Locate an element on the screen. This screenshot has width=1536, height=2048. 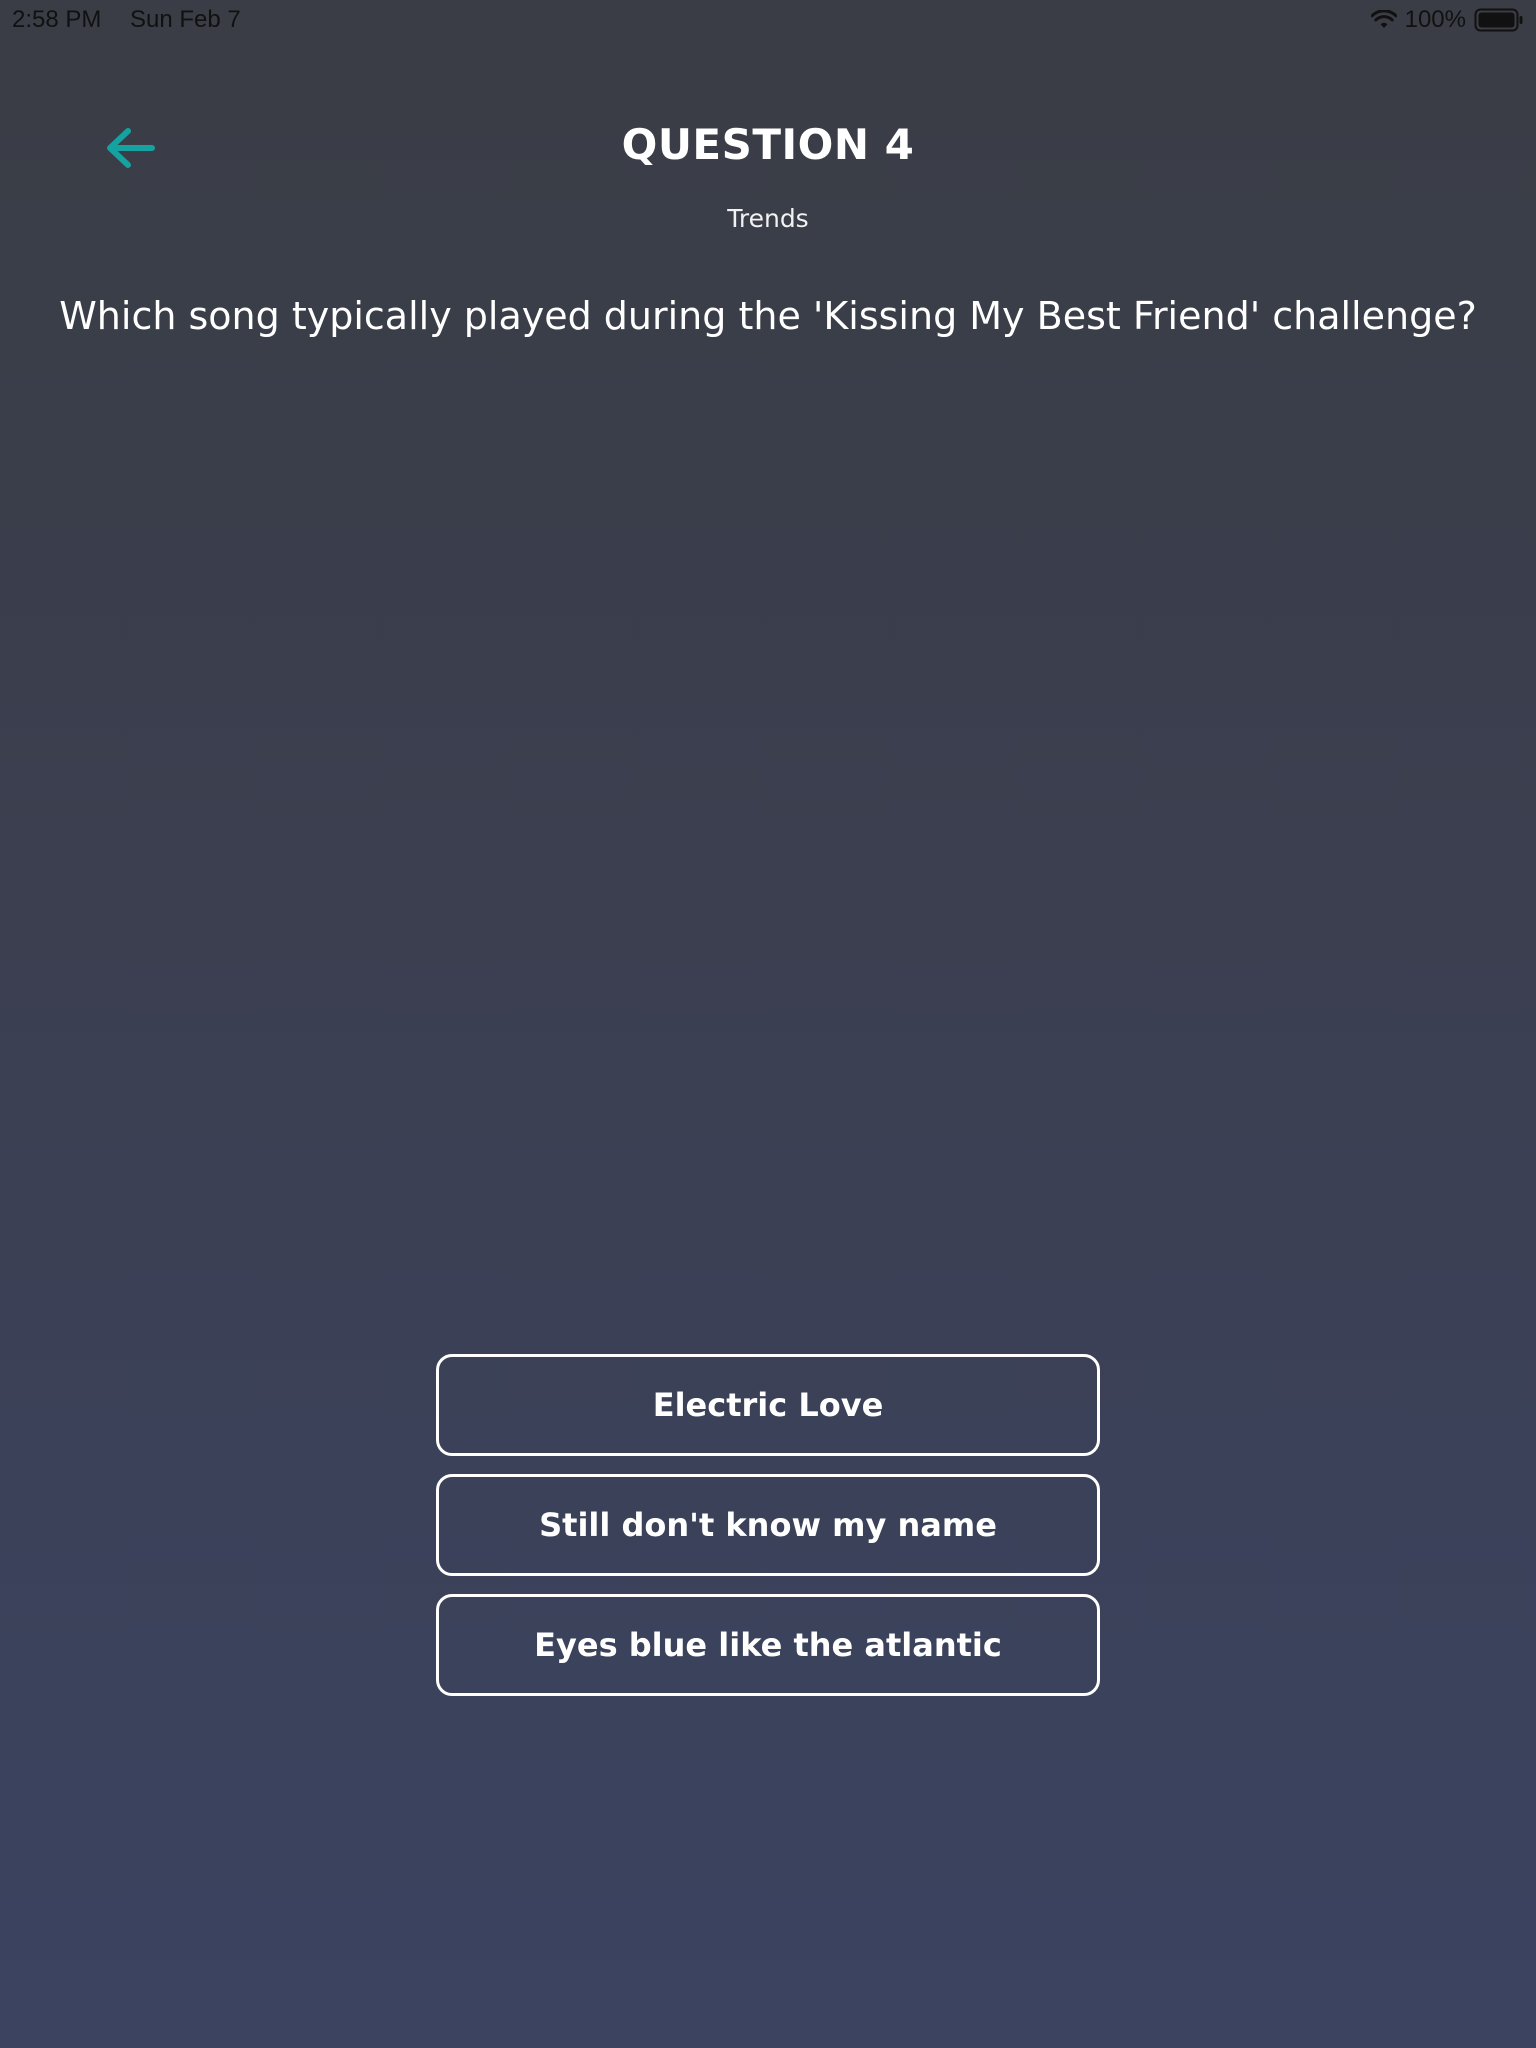
category-label: Trends is located at coordinates (768, 218).